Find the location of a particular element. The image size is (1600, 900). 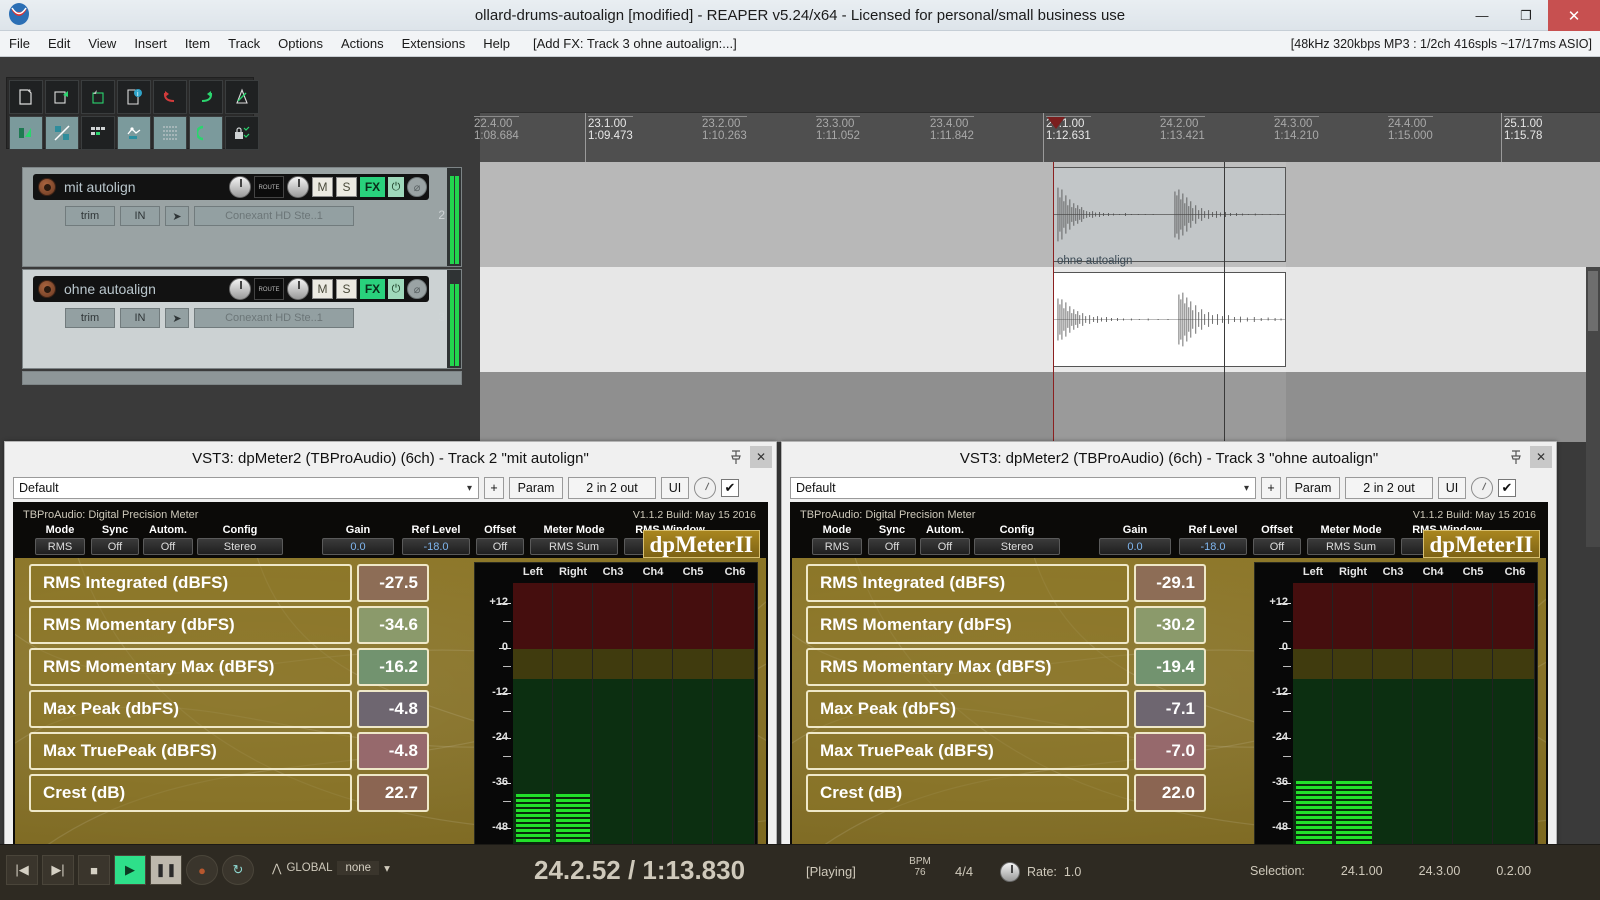

mute-button: M is located at coordinates (322, 187).